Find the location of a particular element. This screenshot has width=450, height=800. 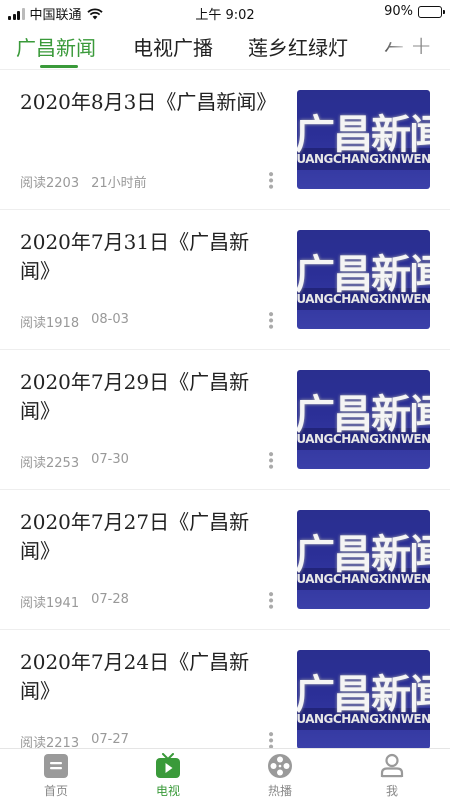

channel-tabs: 广昌新闻 电视广播 莲乡红绿灯 𠂉 + is located at coordinates (225, 47).